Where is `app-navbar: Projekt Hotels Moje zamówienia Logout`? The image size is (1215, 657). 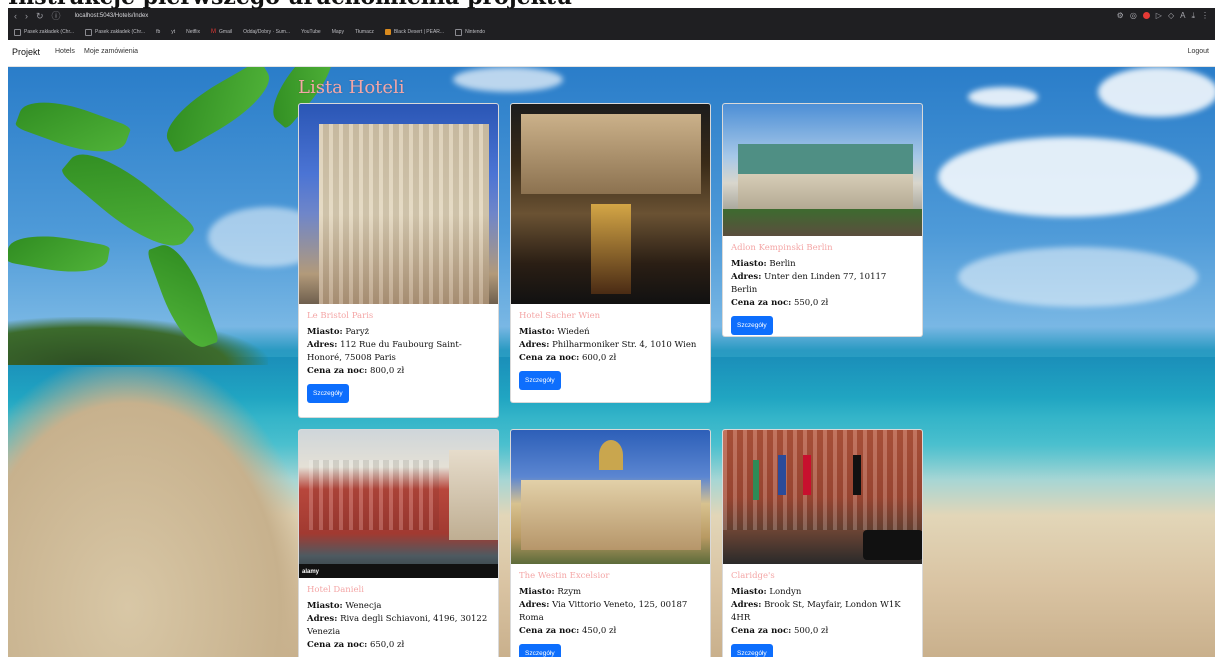 app-navbar: Projekt Hotels Moje zamówienia Logout is located at coordinates (611, 53).